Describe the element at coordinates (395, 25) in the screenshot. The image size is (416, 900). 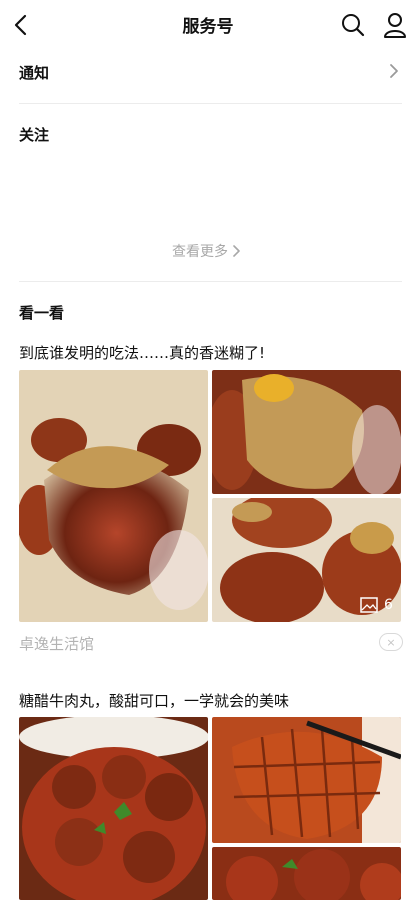
I see `profile-icon` at that location.